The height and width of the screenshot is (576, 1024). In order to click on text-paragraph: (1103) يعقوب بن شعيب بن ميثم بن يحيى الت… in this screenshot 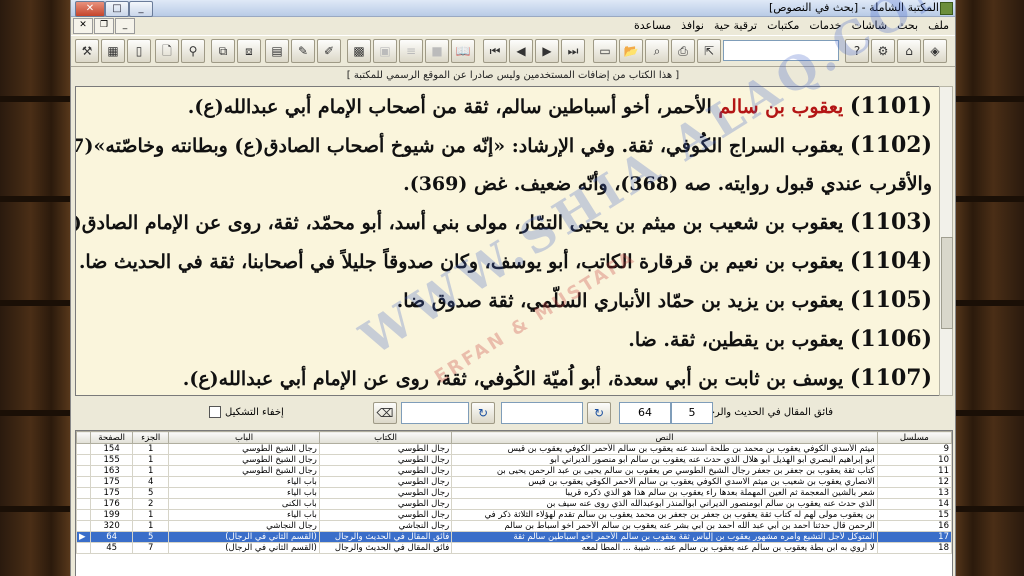, I will do `click(503, 222)`.